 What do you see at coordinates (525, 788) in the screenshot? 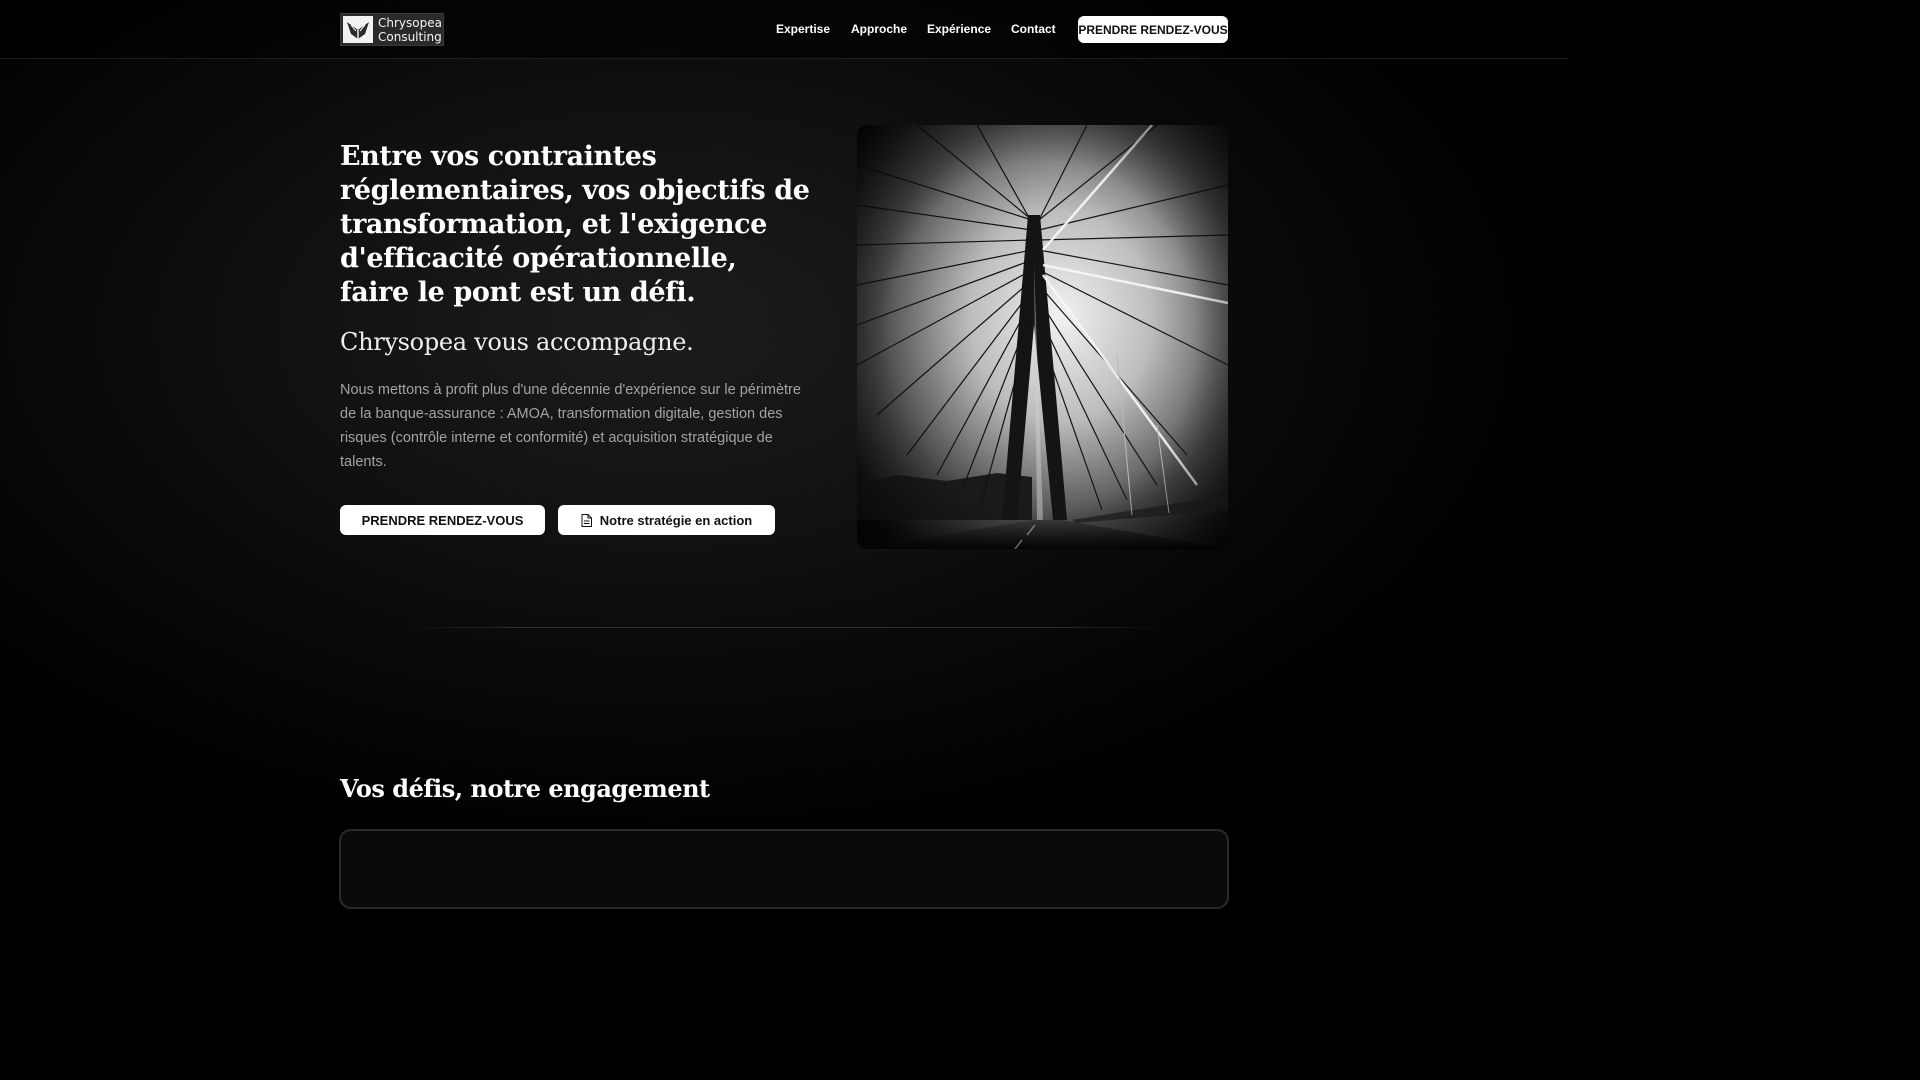
I see `section-title: Vos défis, notre engagement` at bounding box center [525, 788].